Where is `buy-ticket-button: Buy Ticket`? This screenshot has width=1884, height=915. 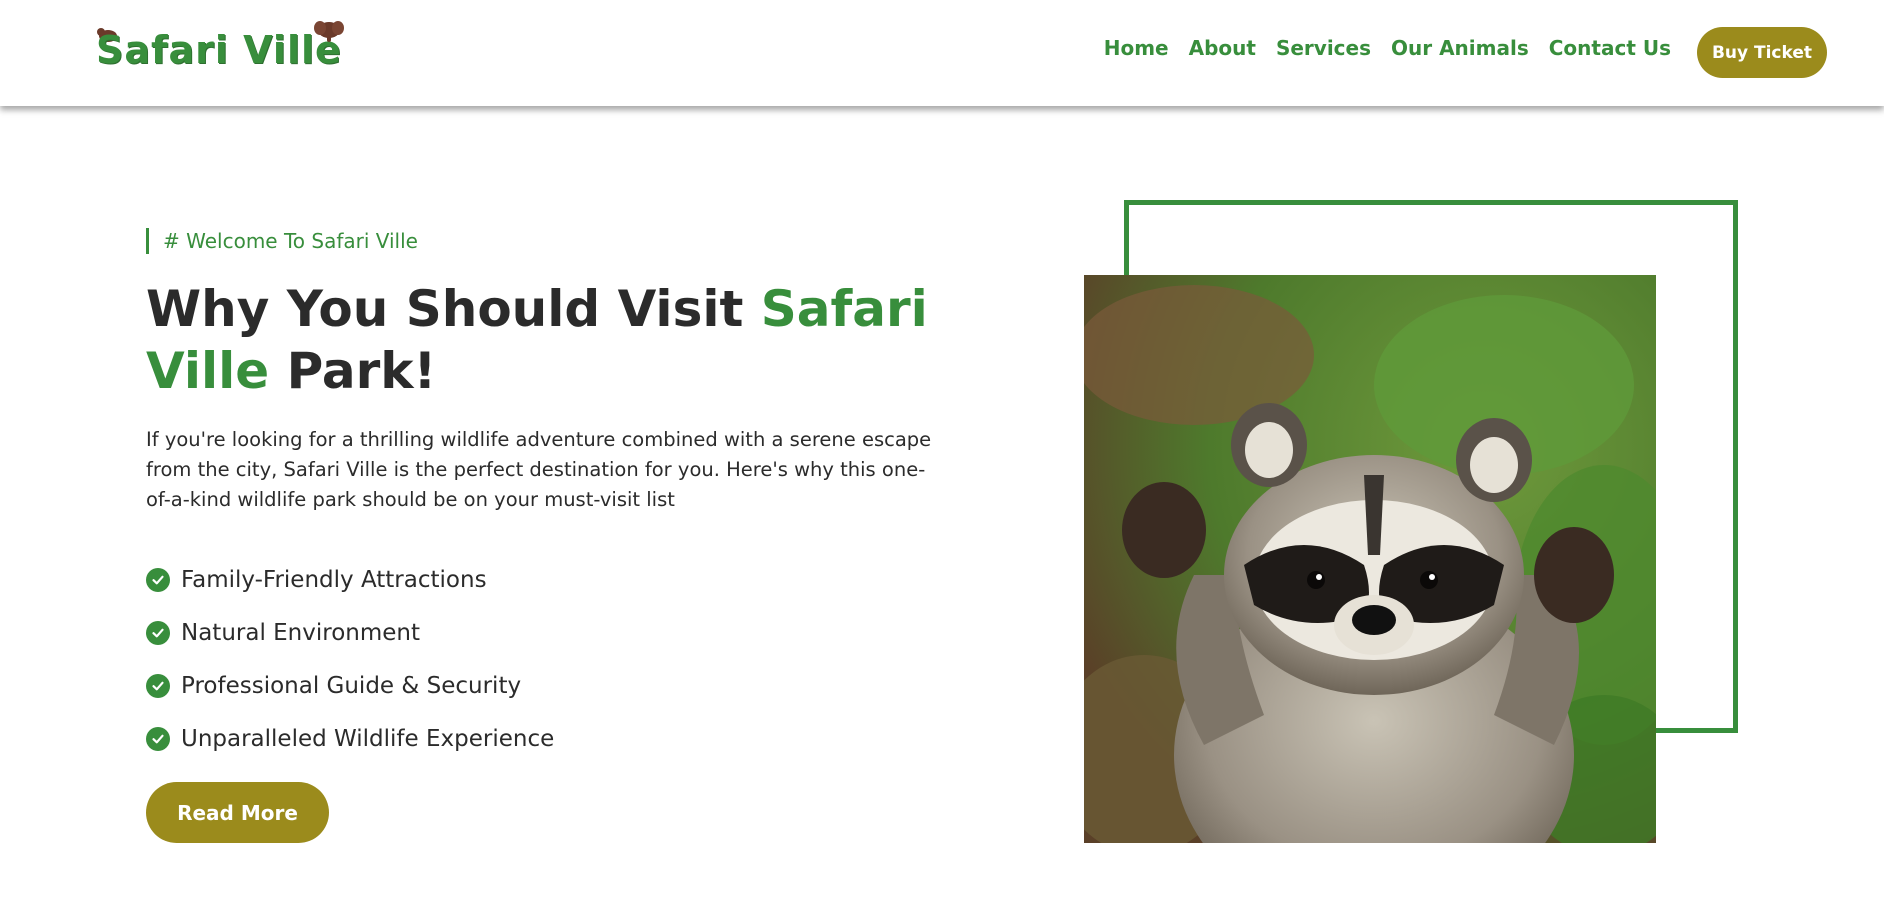
buy-ticket-button: Buy Ticket is located at coordinates (1762, 52).